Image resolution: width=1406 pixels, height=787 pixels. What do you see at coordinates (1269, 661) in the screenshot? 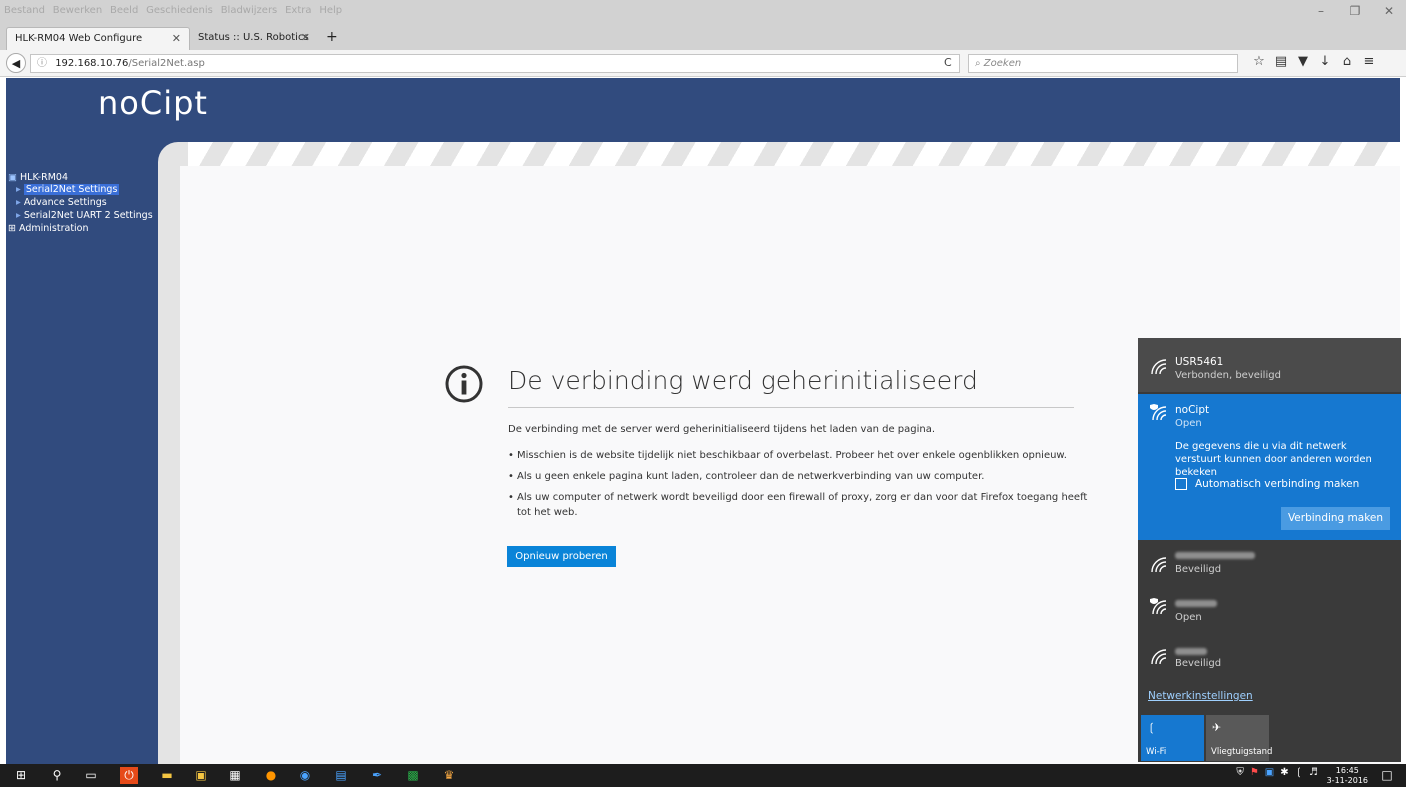
I see `network-item-hidden-3: Beveiligd` at bounding box center [1269, 661].